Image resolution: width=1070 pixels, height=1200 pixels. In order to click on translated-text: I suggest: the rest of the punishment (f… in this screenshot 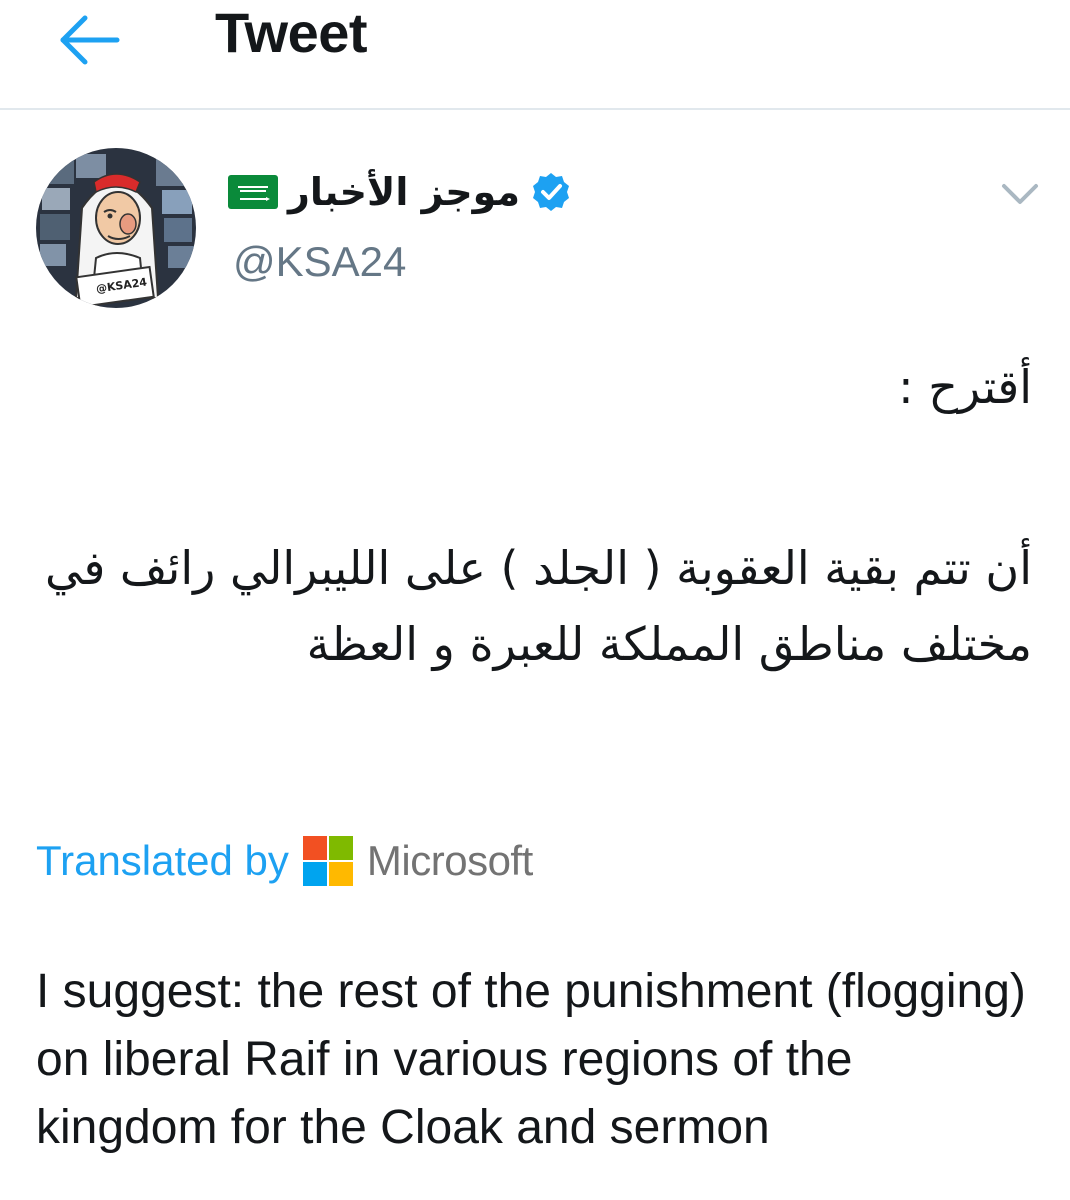, I will do `click(531, 1059)`.